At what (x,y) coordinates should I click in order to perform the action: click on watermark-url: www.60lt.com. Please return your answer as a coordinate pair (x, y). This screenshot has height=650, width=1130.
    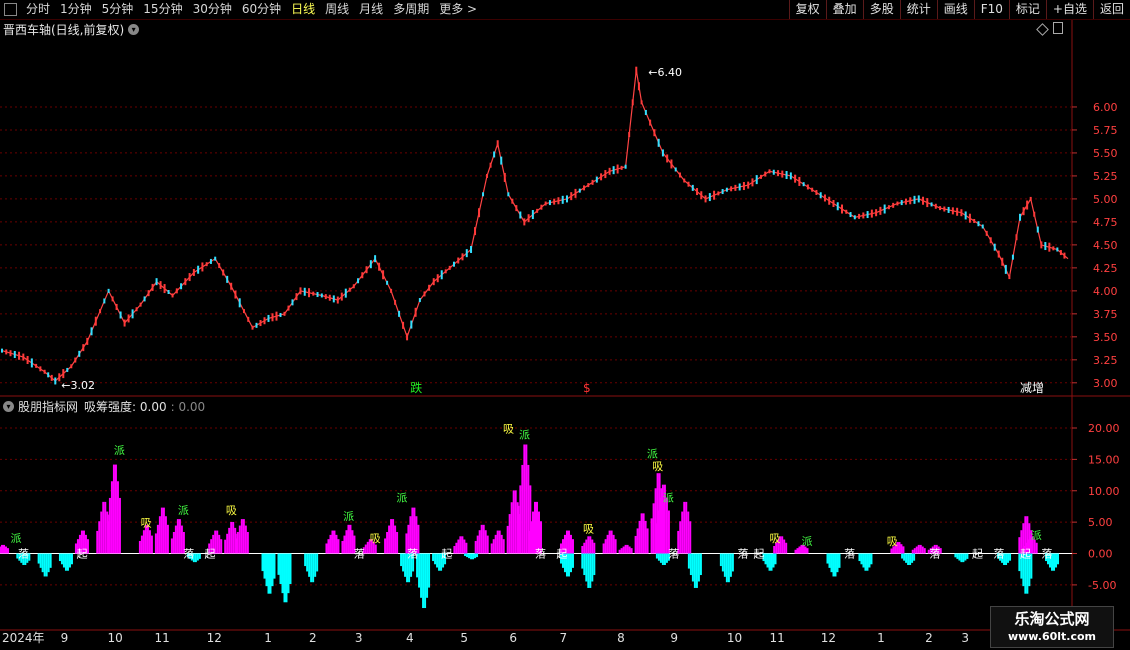
    Looking at the image, I should click on (1052, 636).